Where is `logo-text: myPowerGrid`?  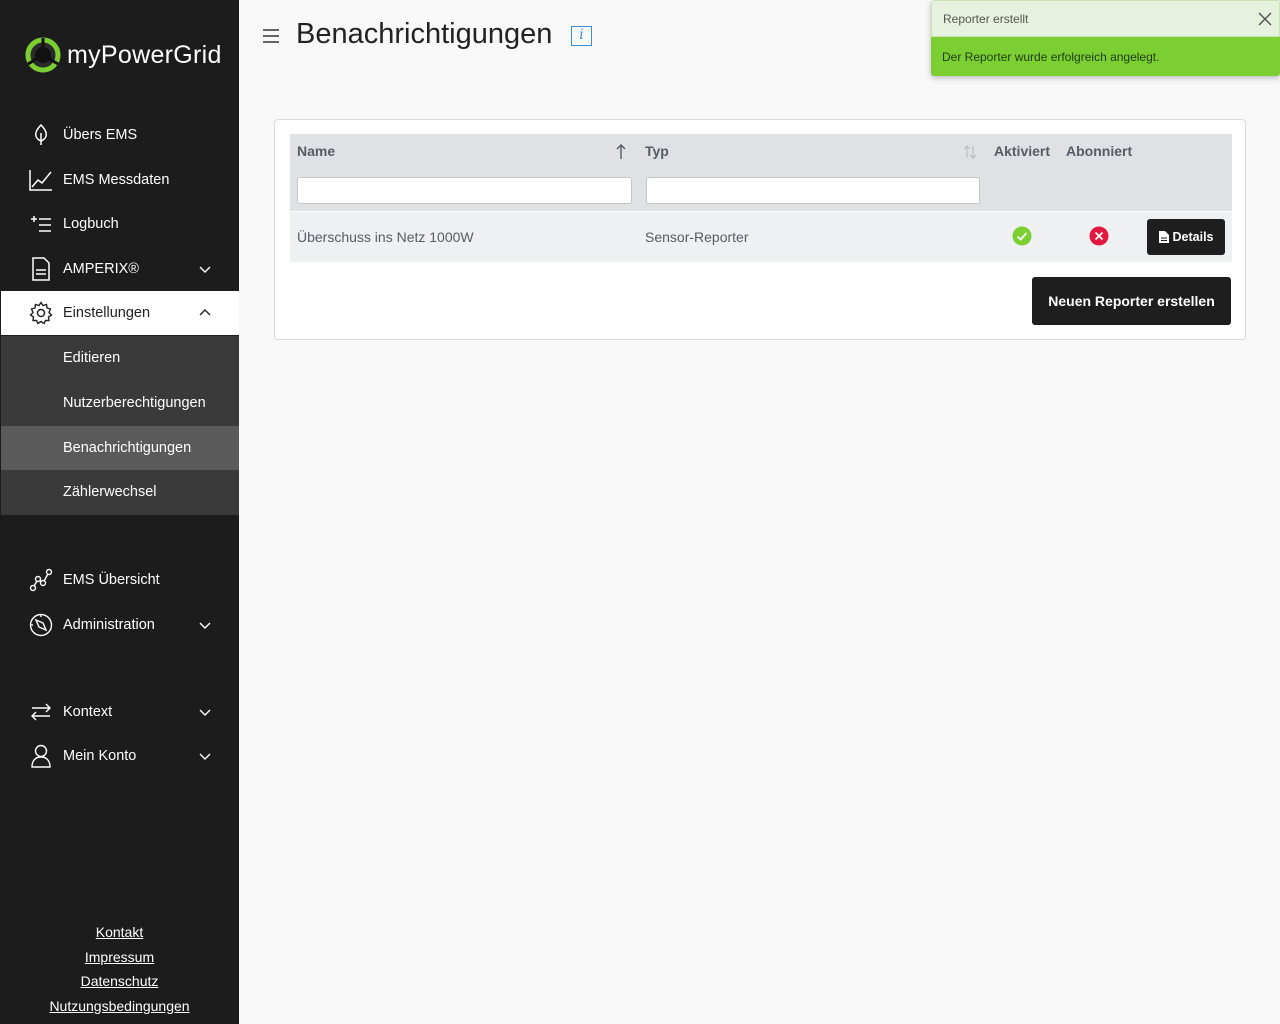
logo-text: myPowerGrid is located at coordinates (144, 54).